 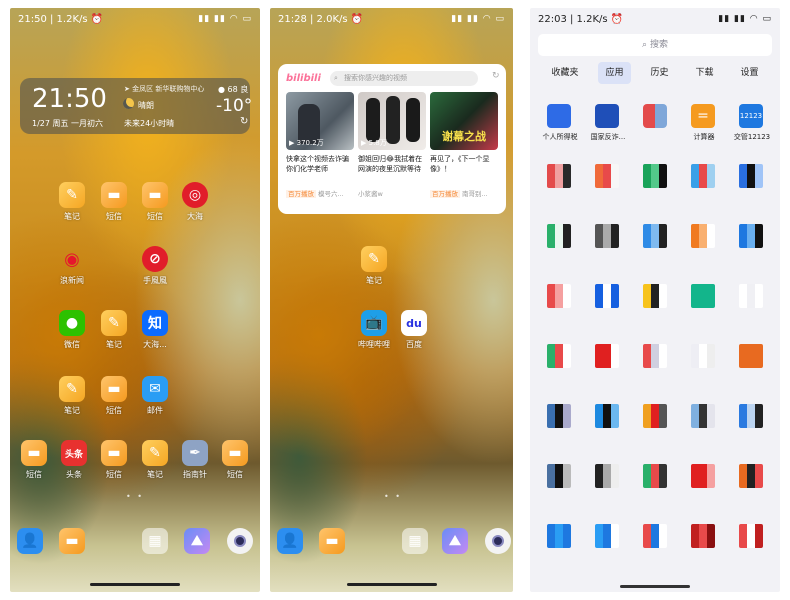 What do you see at coordinates (752, 130) in the screenshot?
I see `app-traffic-12123: 12123 交管12123` at bounding box center [752, 130].